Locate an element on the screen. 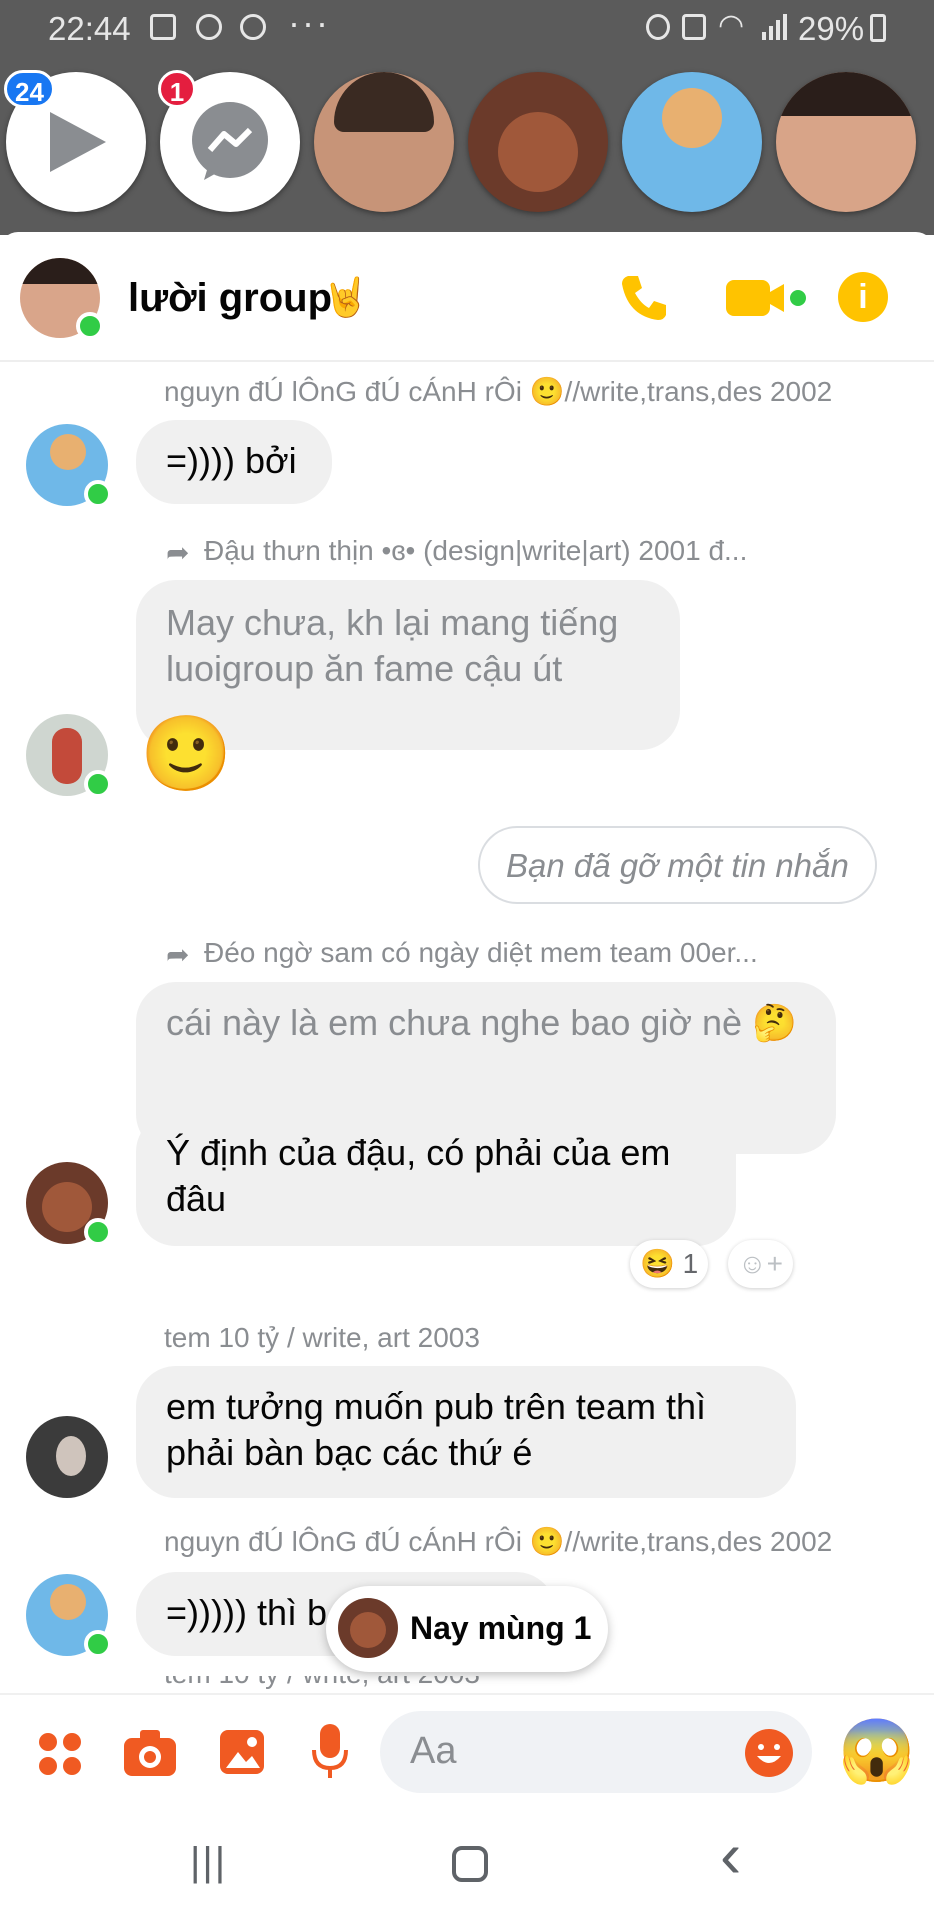 Image resolution: width=934 pixels, height=1920 pixels. toast-text: Nay mùng 1 is located at coordinates (501, 1628).